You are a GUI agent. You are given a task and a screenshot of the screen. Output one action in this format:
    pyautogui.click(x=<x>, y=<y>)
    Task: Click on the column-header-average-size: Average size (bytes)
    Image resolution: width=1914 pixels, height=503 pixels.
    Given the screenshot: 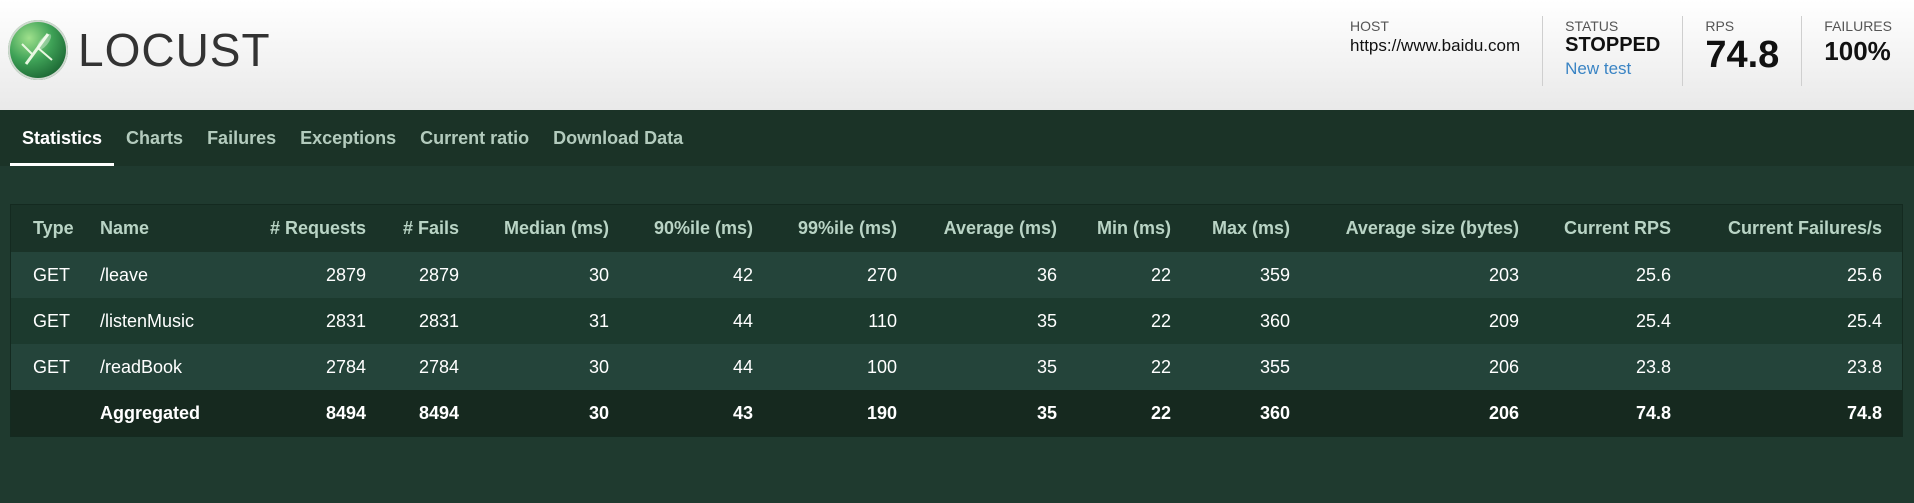 What is the action you would take?
    pyautogui.click(x=1416, y=228)
    